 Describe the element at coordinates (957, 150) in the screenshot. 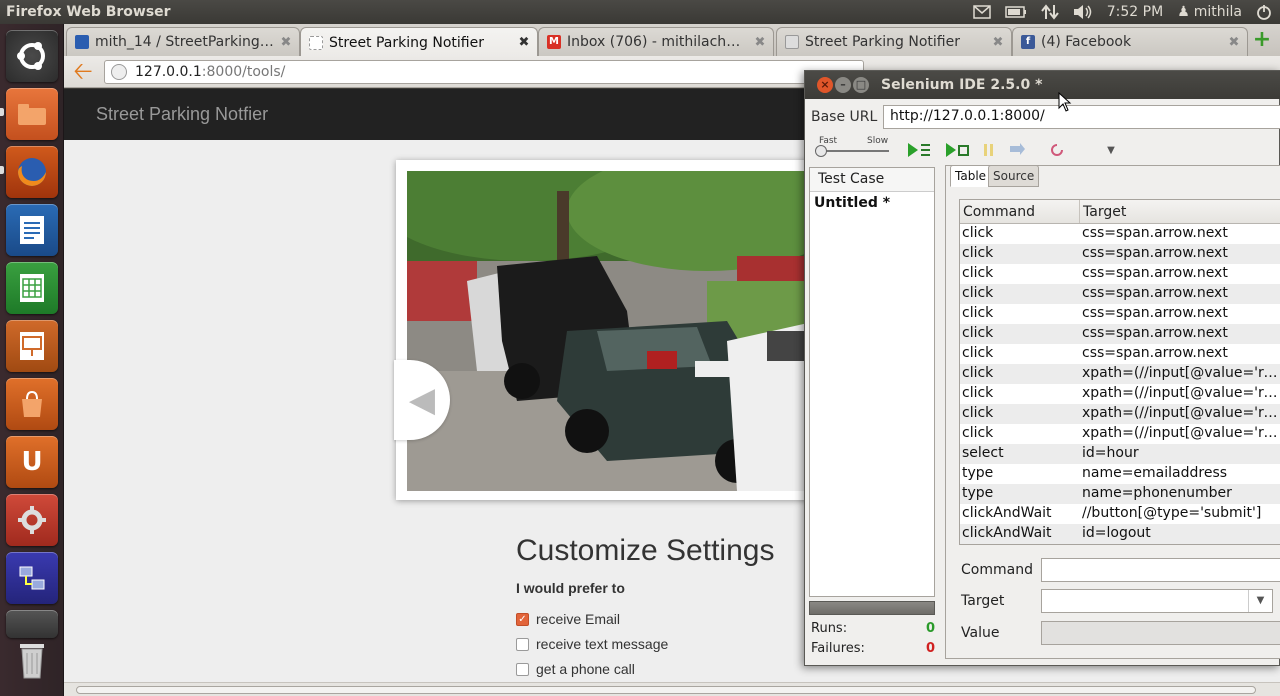

I see `play-test-icon` at that location.